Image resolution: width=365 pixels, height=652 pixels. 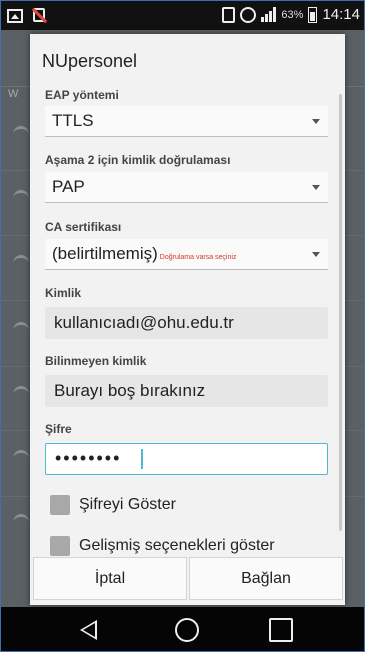 I want to click on cancel-button: İptal, so click(x=110, y=578).